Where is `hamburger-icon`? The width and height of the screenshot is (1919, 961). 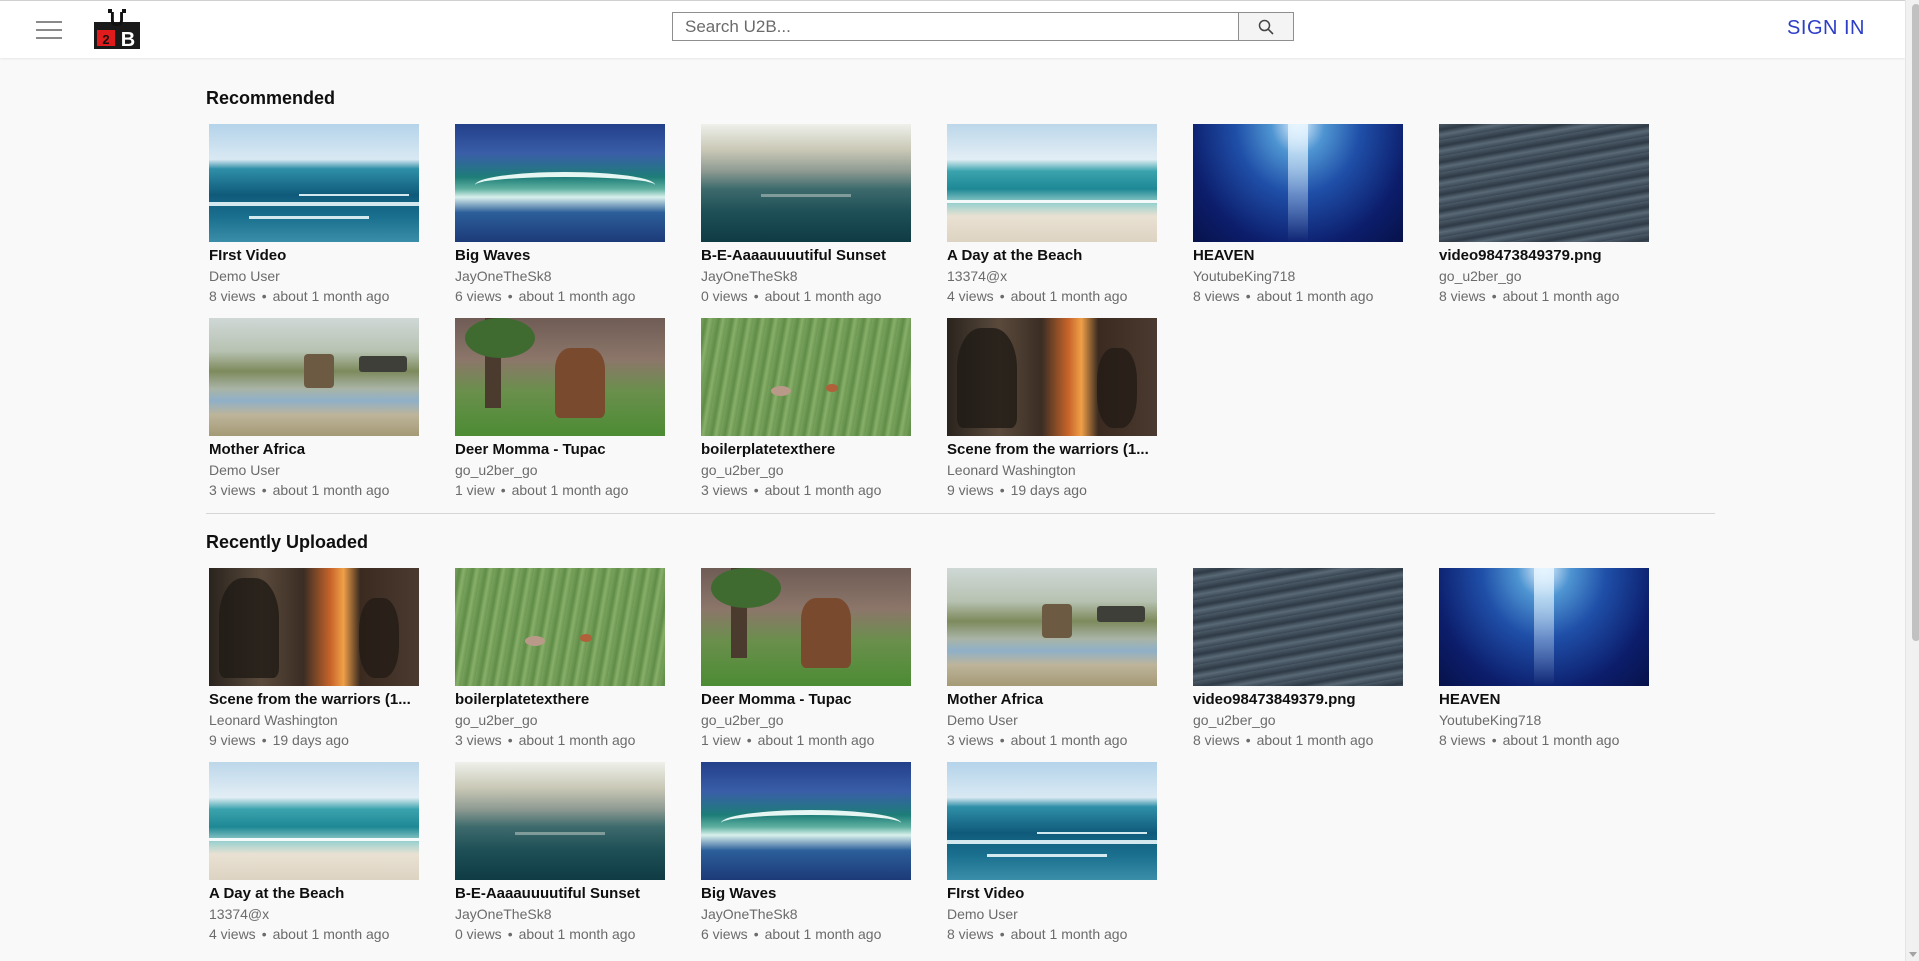 hamburger-icon is located at coordinates (49, 30).